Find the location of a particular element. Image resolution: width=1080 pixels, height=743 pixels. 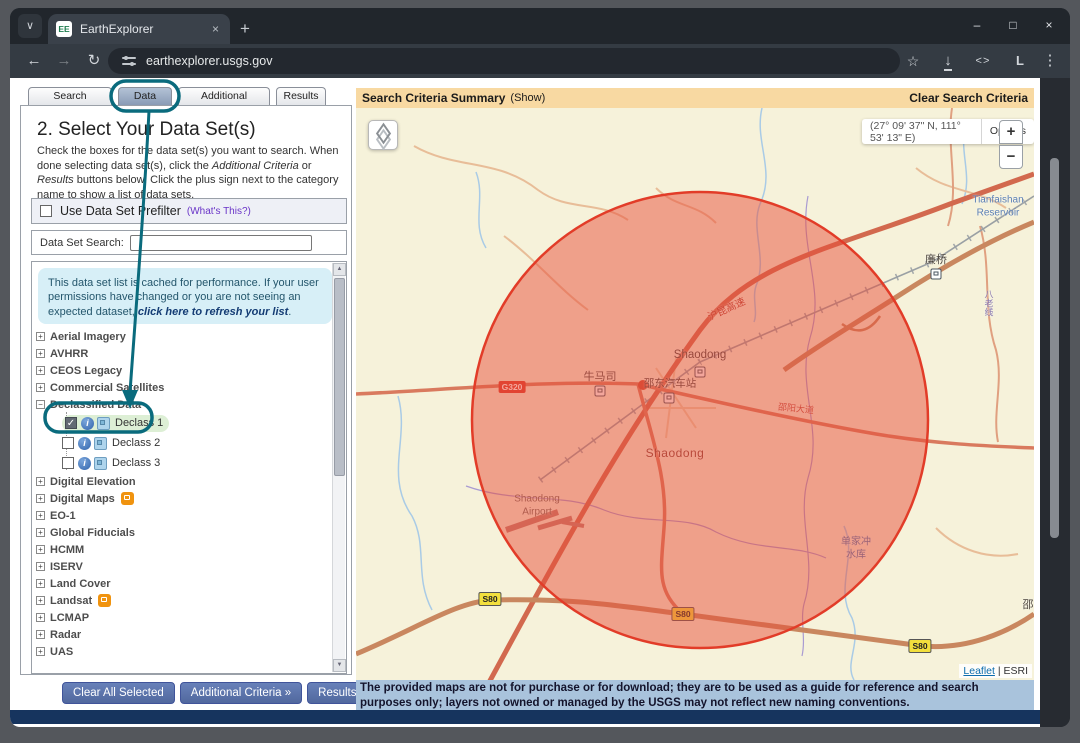

tree-dataset-declass2: i Declass 2 is located at coordinates (184, 443).